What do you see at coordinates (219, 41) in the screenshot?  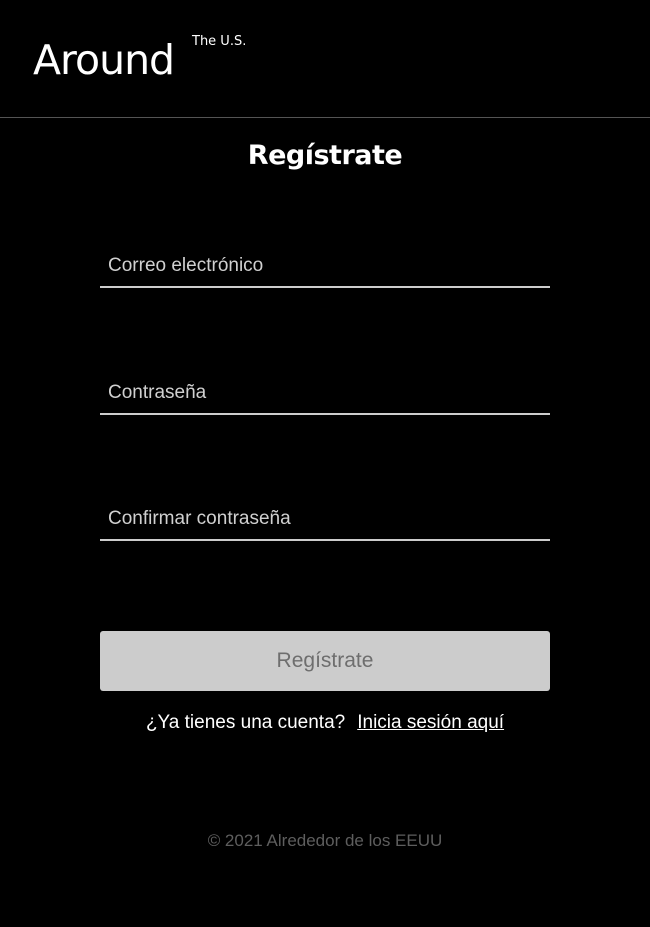 I see `logo-superscript: The U.S.` at bounding box center [219, 41].